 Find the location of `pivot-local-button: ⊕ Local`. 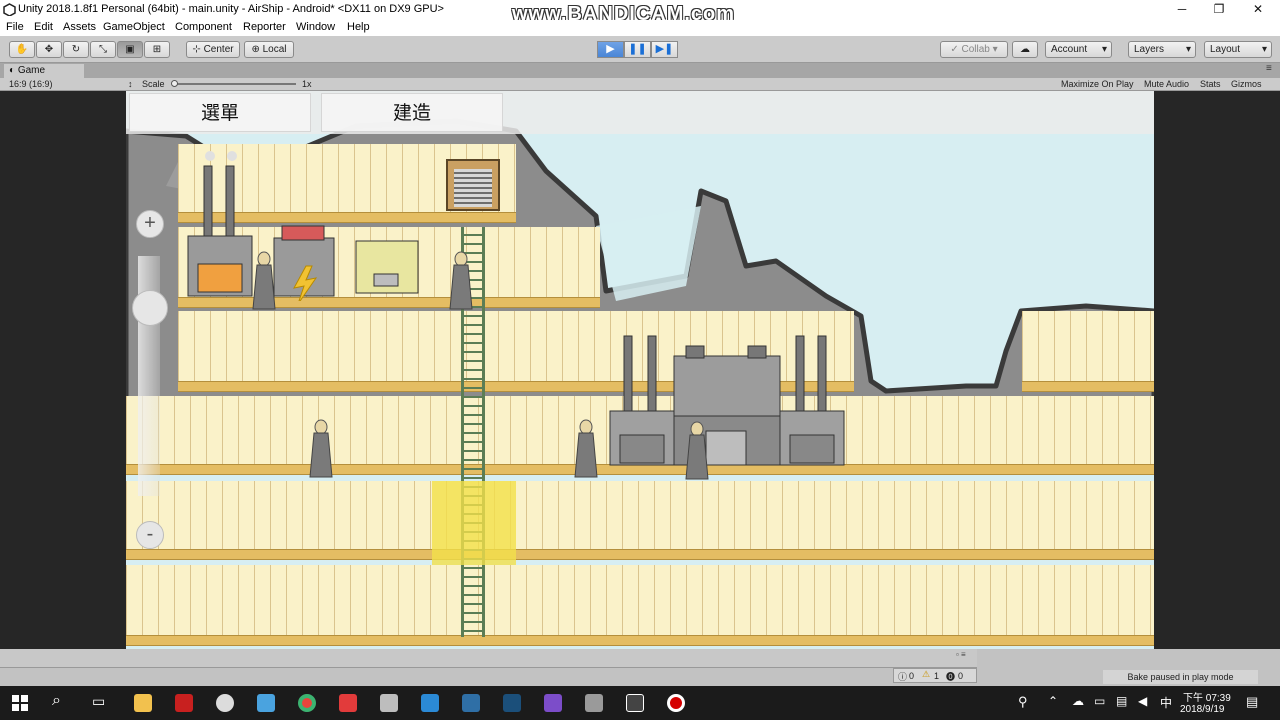

pivot-local-button: ⊕ Local is located at coordinates (269, 49).